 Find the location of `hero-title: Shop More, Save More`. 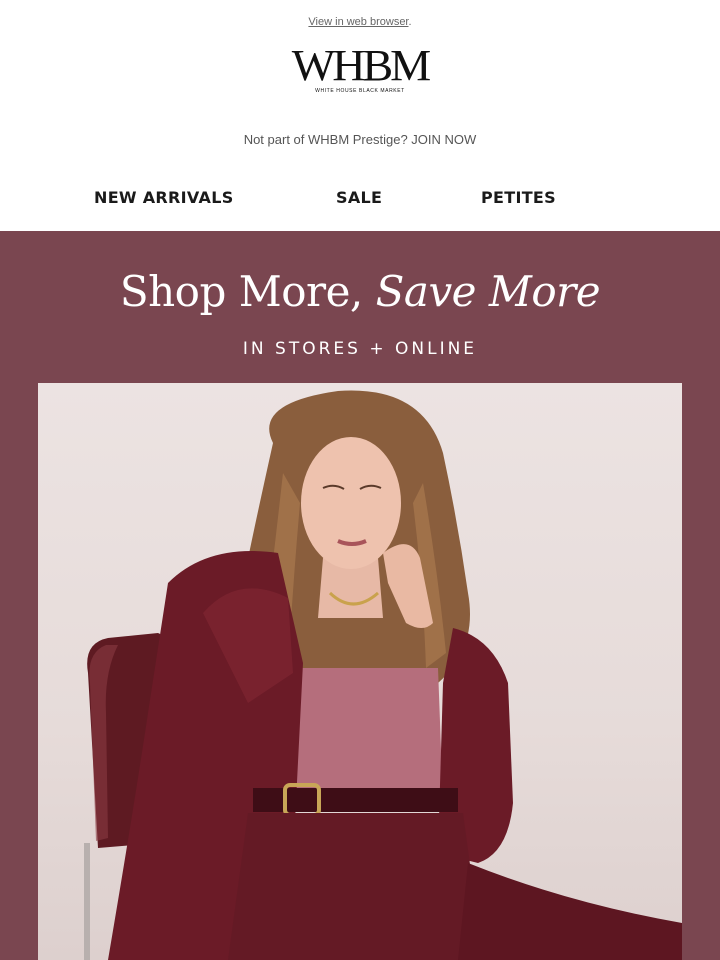

hero-title: Shop More, Save More is located at coordinates (360, 291).